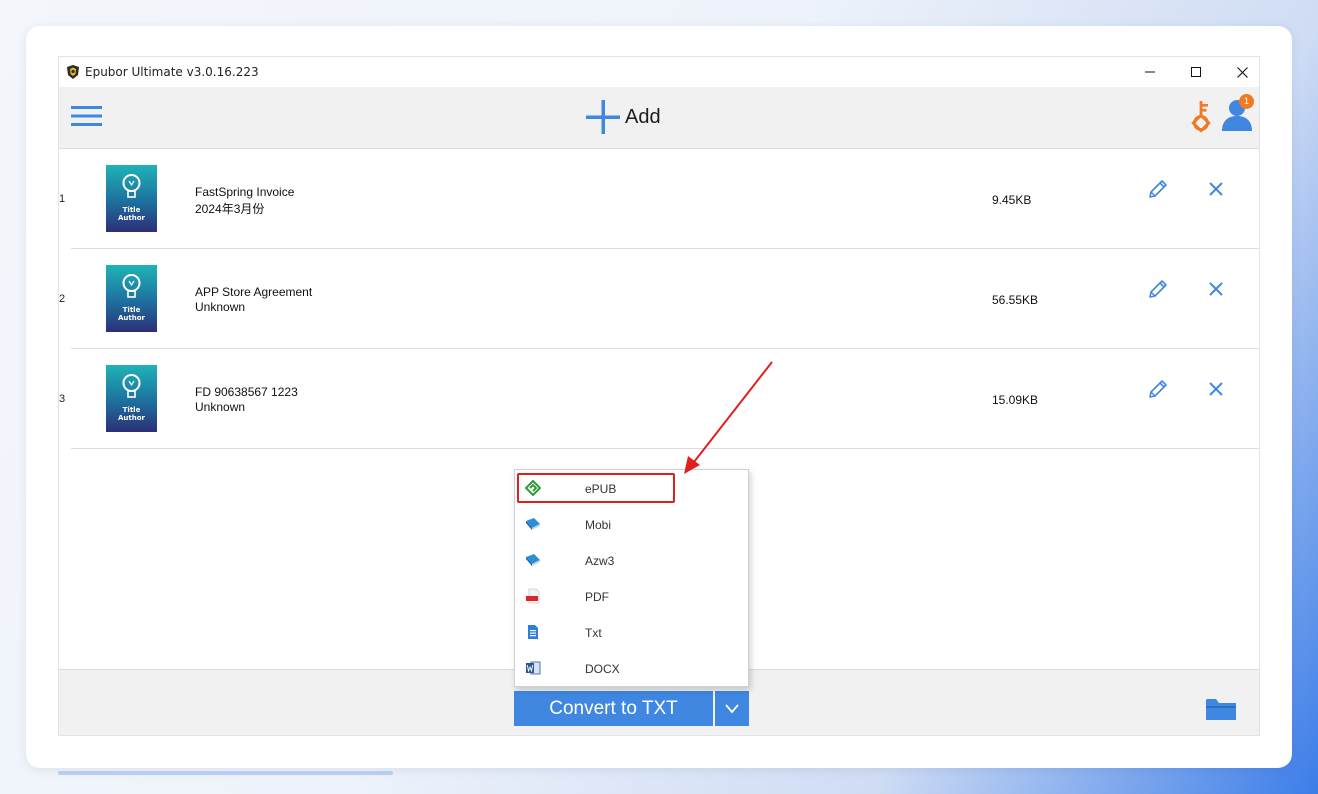 Image resolution: width=1318 pixels, height=794 pixels. I want to click on notification-badge: 1, so click(1246, 101).